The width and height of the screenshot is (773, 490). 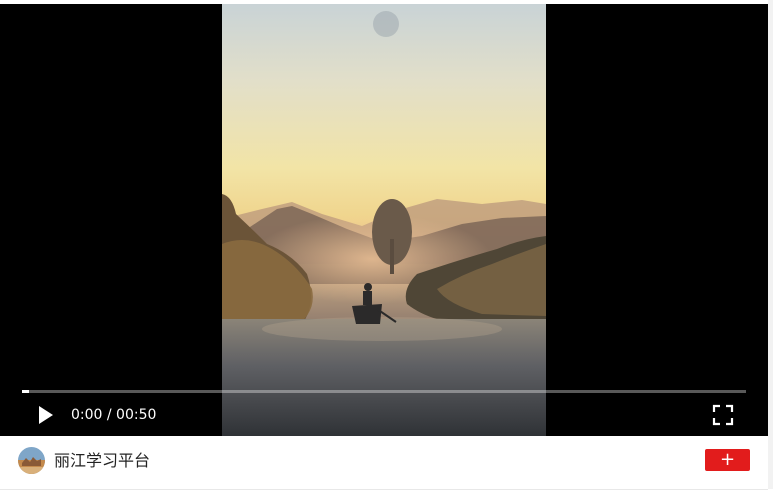 What do you see at coordinates (26, 391) in the screenshot?
I see `progress-fill` at bounding box center [26, 391].